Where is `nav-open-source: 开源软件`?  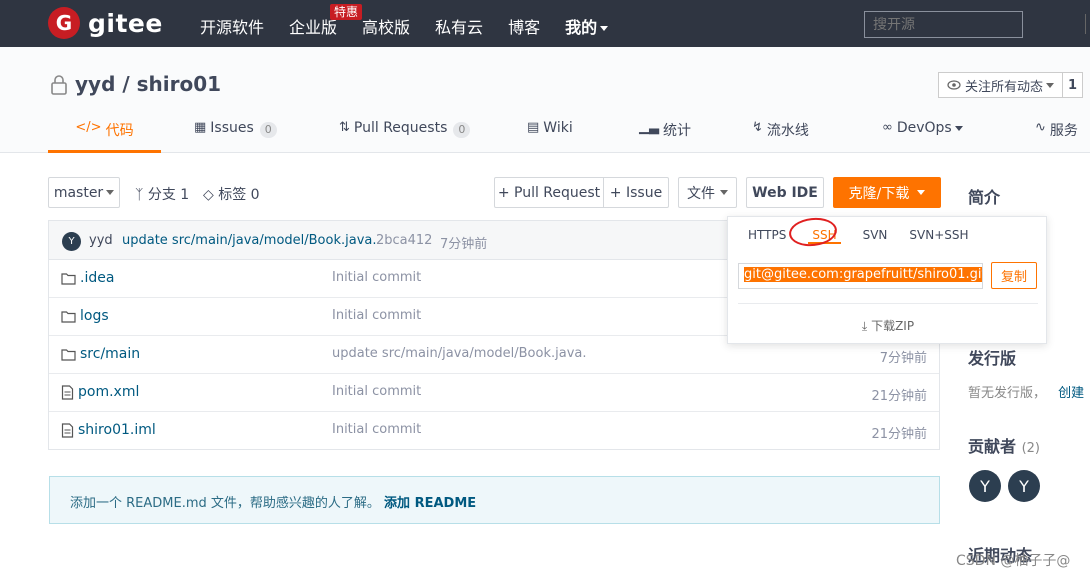 nav-open-source: 开源软件 is located at coordinates (232, 26).